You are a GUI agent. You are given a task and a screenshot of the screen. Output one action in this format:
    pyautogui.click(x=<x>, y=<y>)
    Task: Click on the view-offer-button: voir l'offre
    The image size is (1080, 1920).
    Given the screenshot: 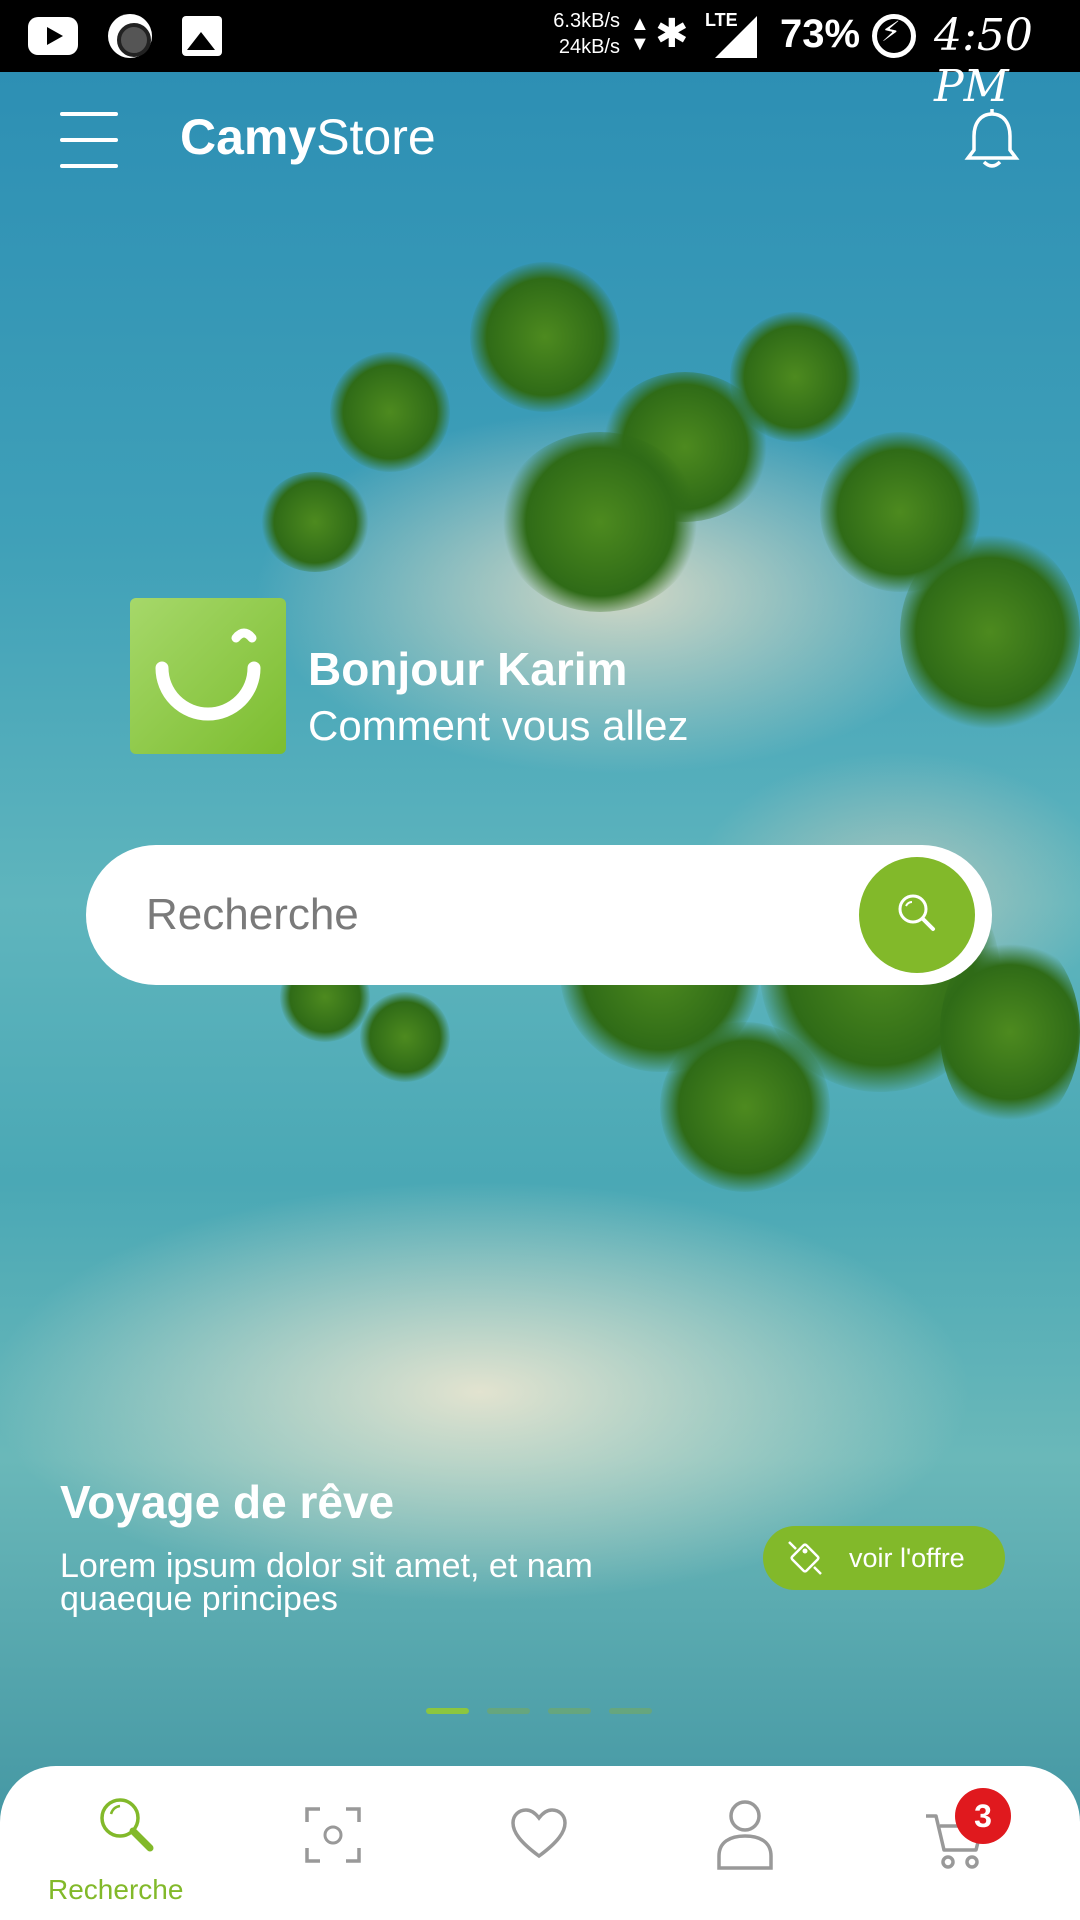 What is the action you would take?
    pyautogui.click(x=884, y=1558)
    